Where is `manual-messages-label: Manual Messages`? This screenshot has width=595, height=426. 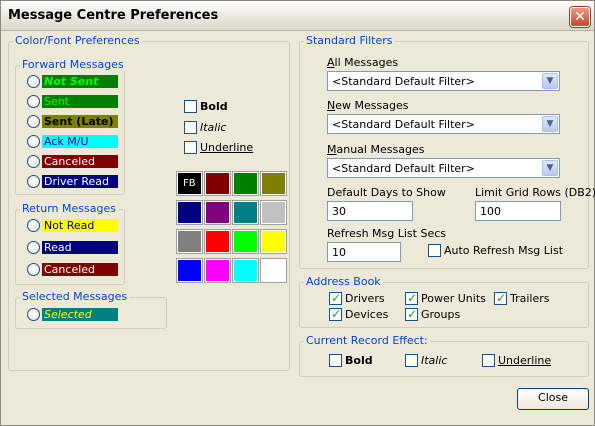
manual-messages-label: Manual Messages is located at coordinates (376, 149).